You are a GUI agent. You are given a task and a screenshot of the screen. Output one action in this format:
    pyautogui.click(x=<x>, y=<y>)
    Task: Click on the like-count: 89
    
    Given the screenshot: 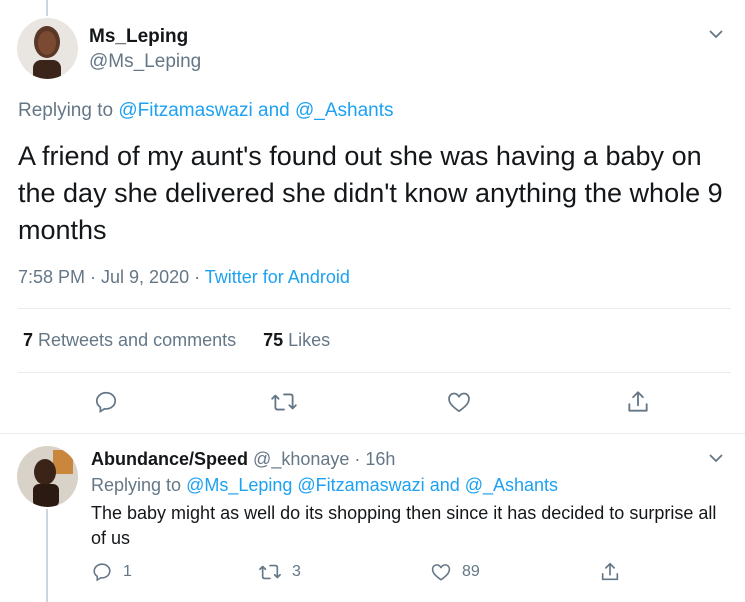 What is the action you would take?
    pyautogui.click(x=471, y=571)
    